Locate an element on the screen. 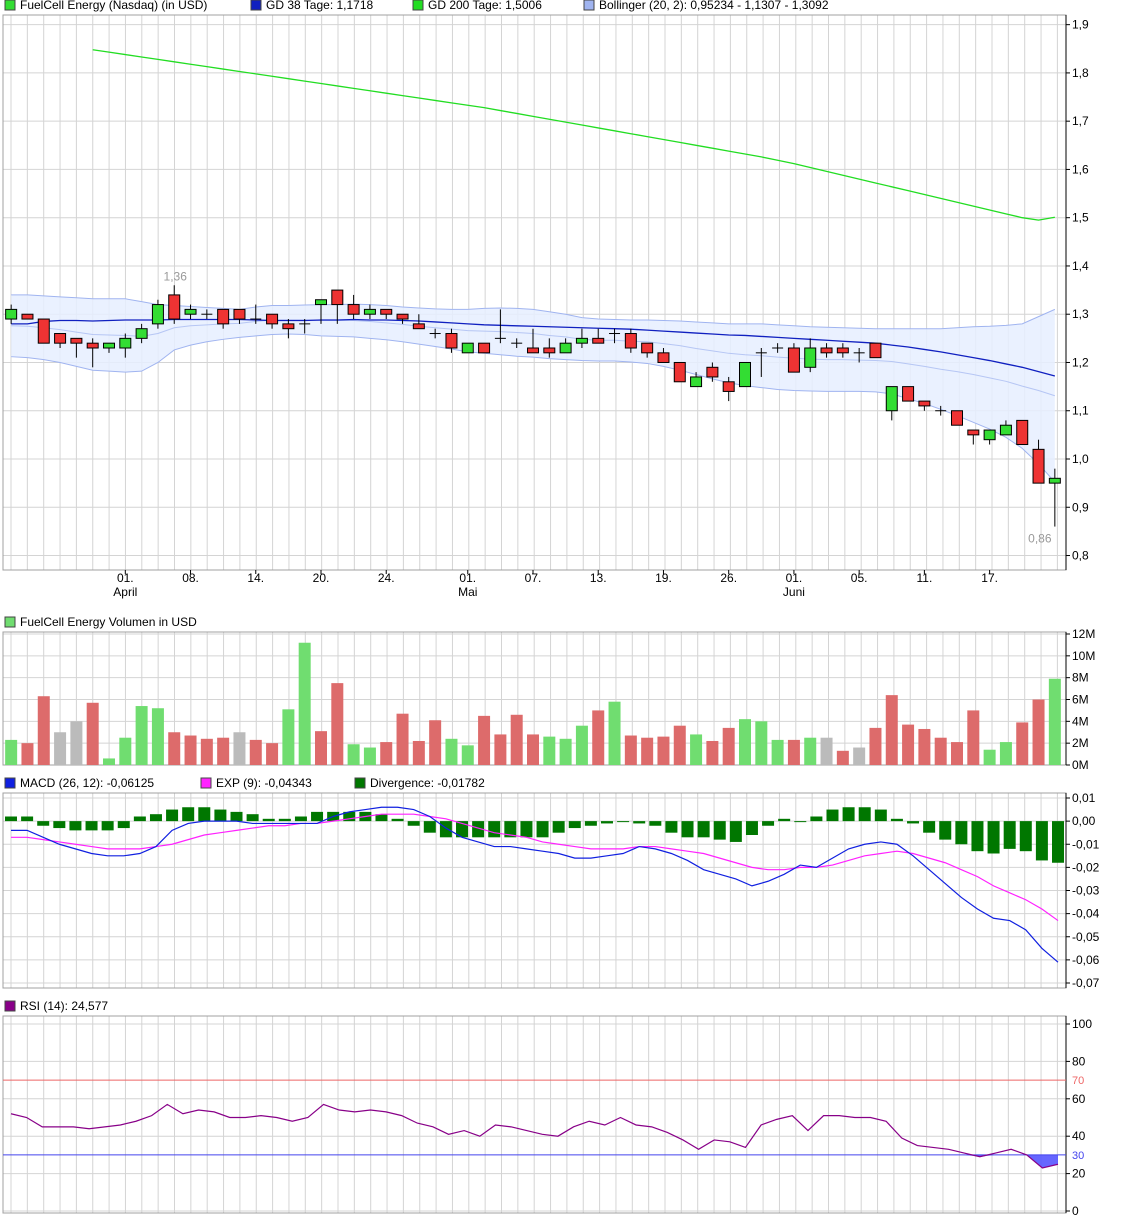 The height and width of the screenshot is (1225, 1125). y-tick-label: 0,8 is located at coordinates (1080, 556).